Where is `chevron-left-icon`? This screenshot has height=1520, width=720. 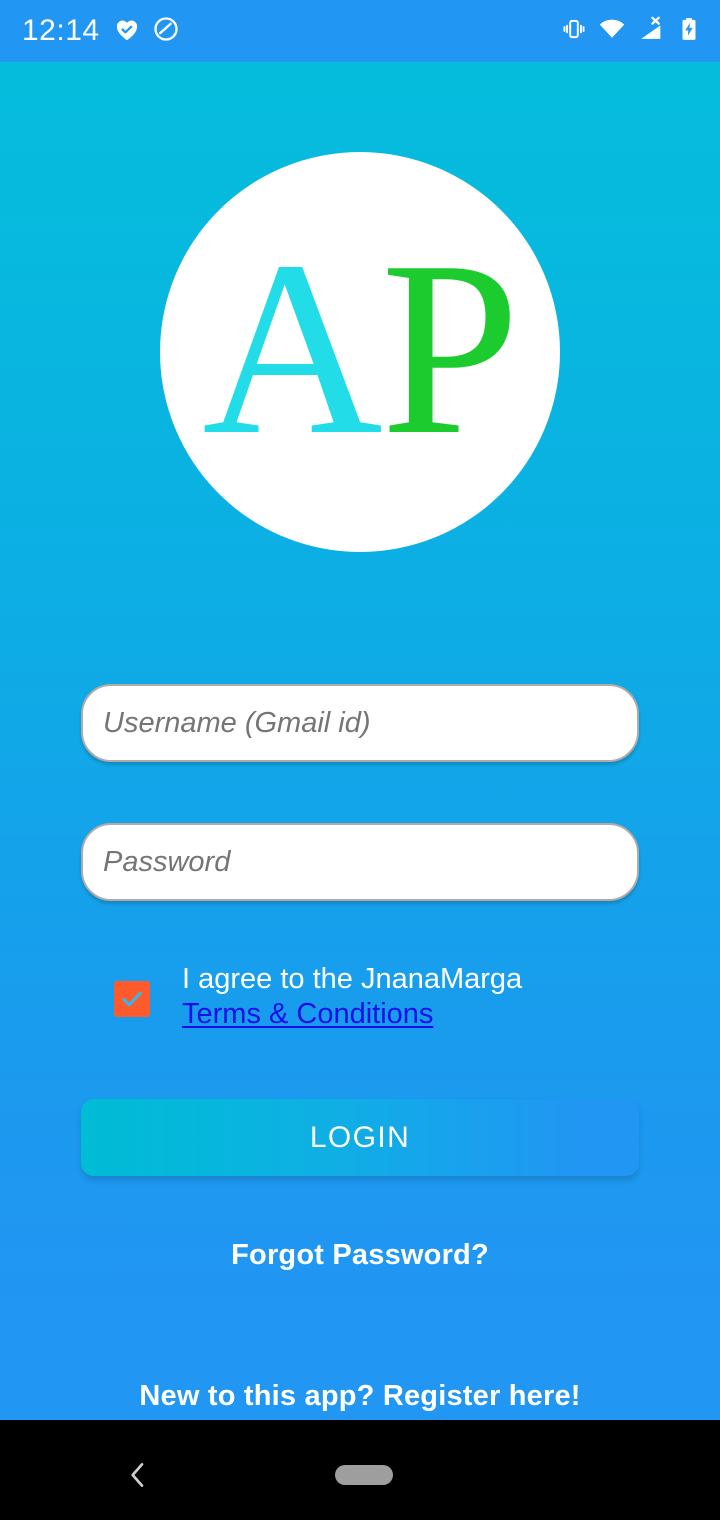
chevron-left-icon is located at coordinates (138, 1475).